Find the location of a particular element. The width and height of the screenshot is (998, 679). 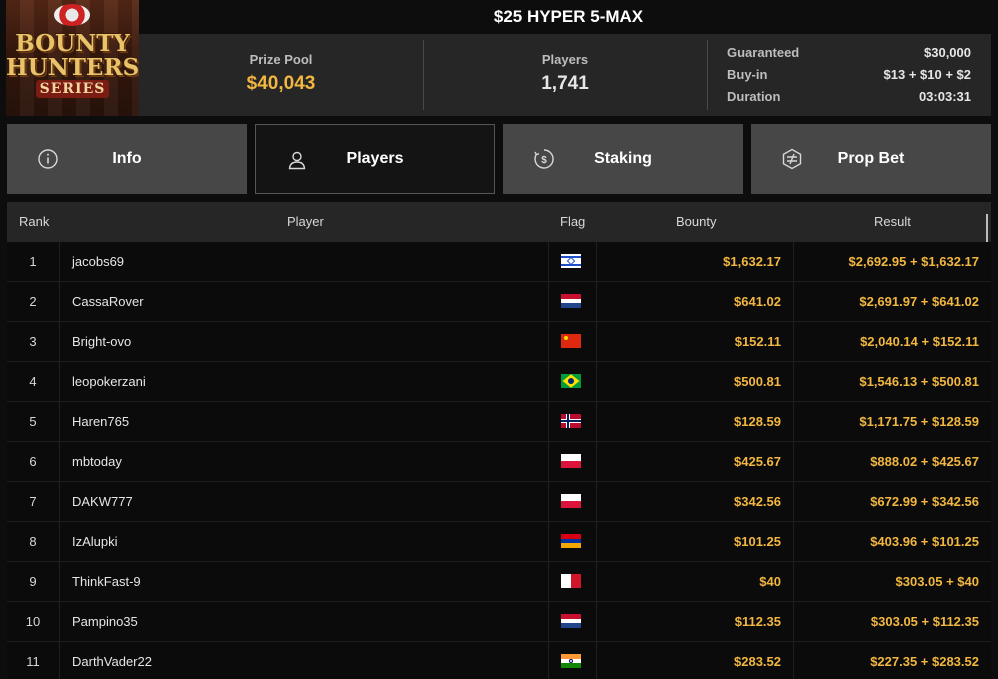

players-value: 1,741 is located at coordinates (565, 83).